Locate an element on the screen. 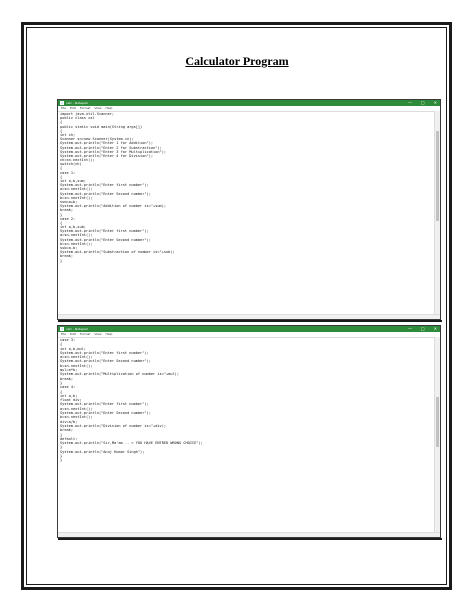 Image resolution: width=474 pixels, height=612 pixels. window-1-underline is located at coordinates (250, 321).